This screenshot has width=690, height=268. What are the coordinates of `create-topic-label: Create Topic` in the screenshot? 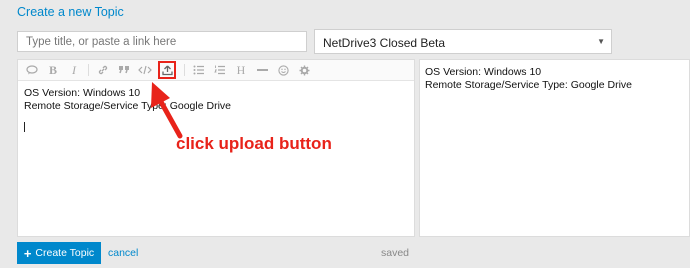 It's located at (65, 253).